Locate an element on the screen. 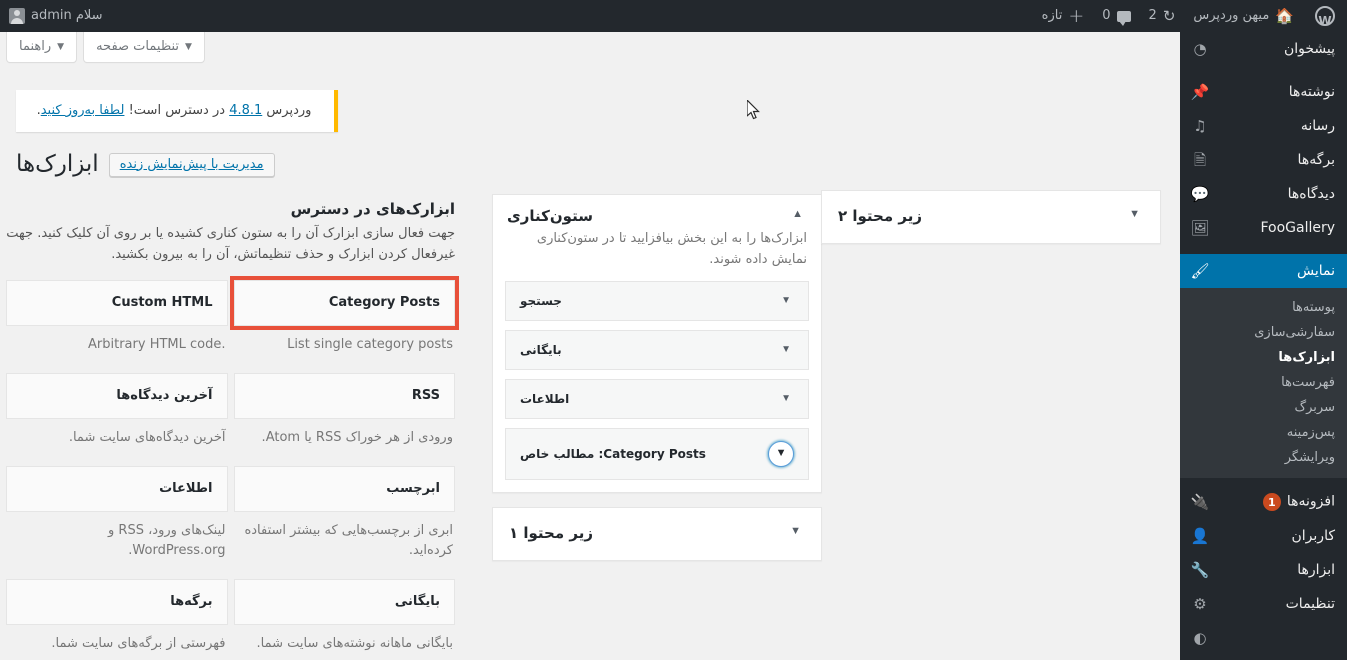 This screenshot has height=660, width=1347. sidebar-widget-title: اطلاعات is located at coordinates (545, 398).